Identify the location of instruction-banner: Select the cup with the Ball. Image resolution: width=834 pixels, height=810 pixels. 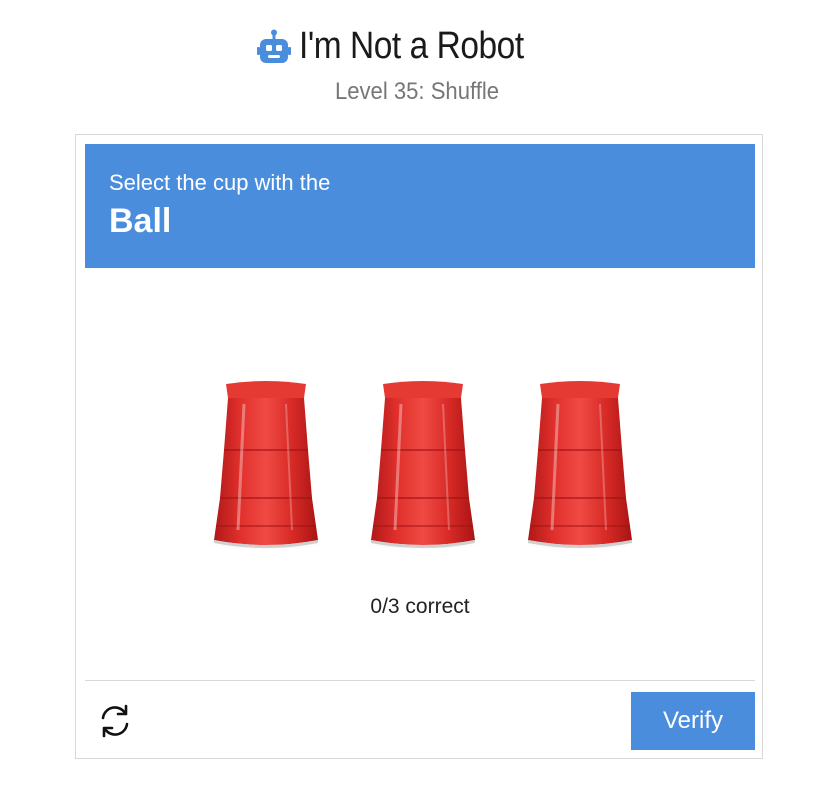
(420, 206).